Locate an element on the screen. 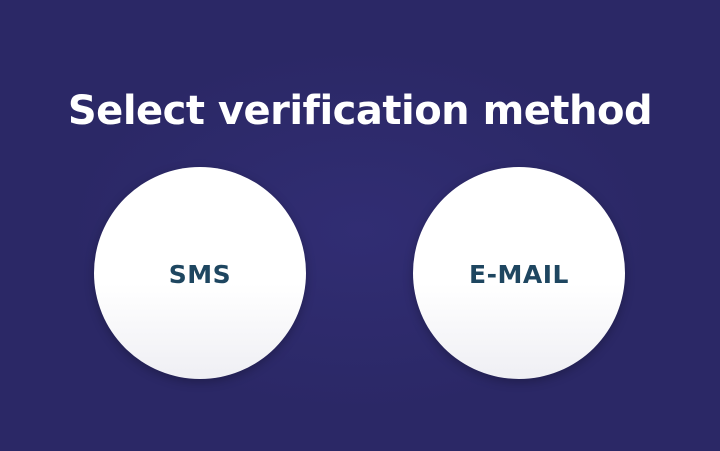 The height and width of the screenshot is (451, 720). sms-option-button: SMS is located at coordinates (200, 273).